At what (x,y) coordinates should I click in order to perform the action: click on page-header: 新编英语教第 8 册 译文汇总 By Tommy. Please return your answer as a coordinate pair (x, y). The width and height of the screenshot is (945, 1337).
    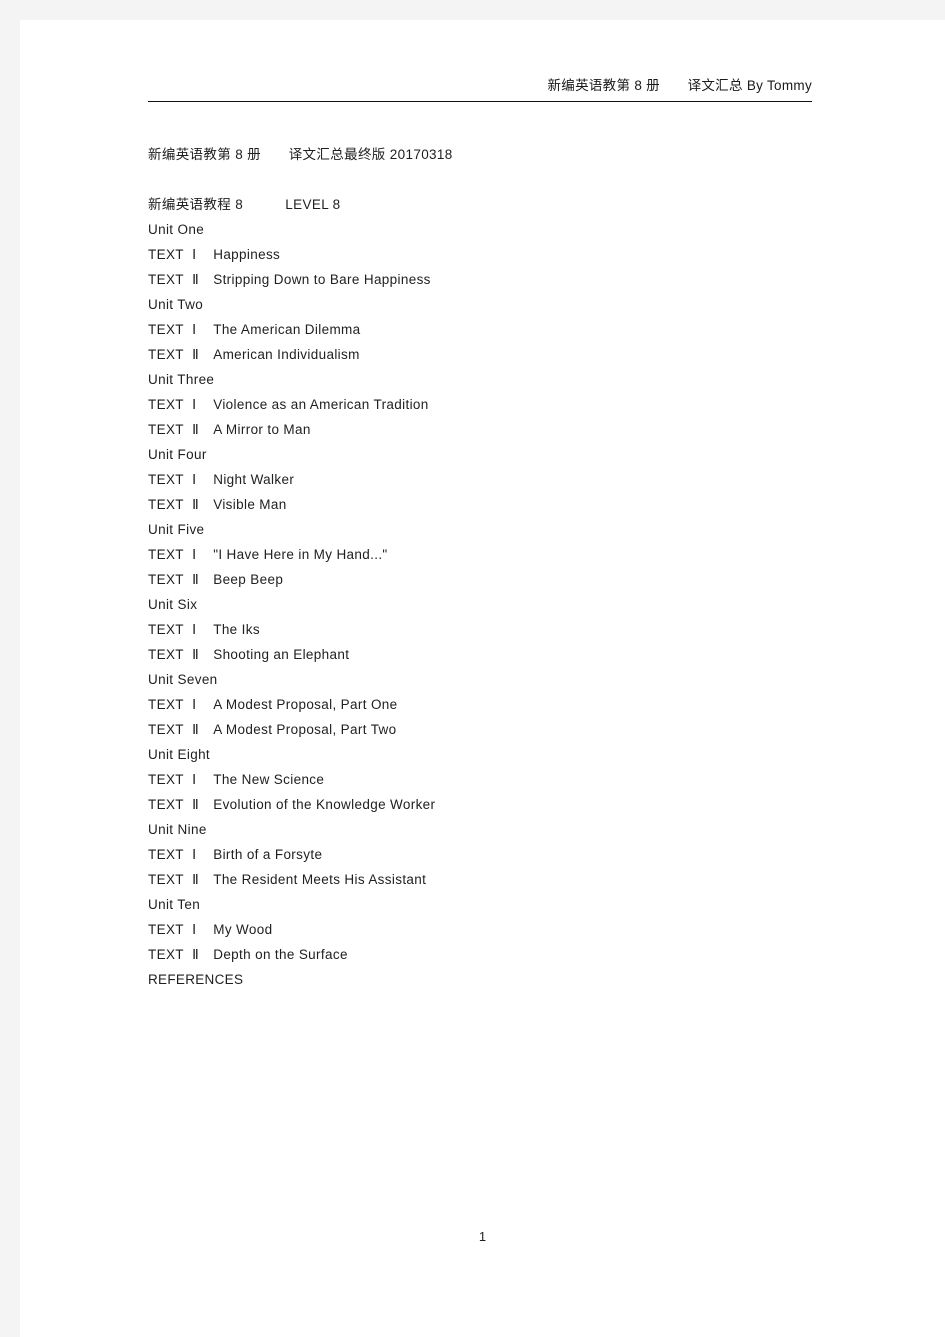
    Looking at the image, I should click on (480, 89).